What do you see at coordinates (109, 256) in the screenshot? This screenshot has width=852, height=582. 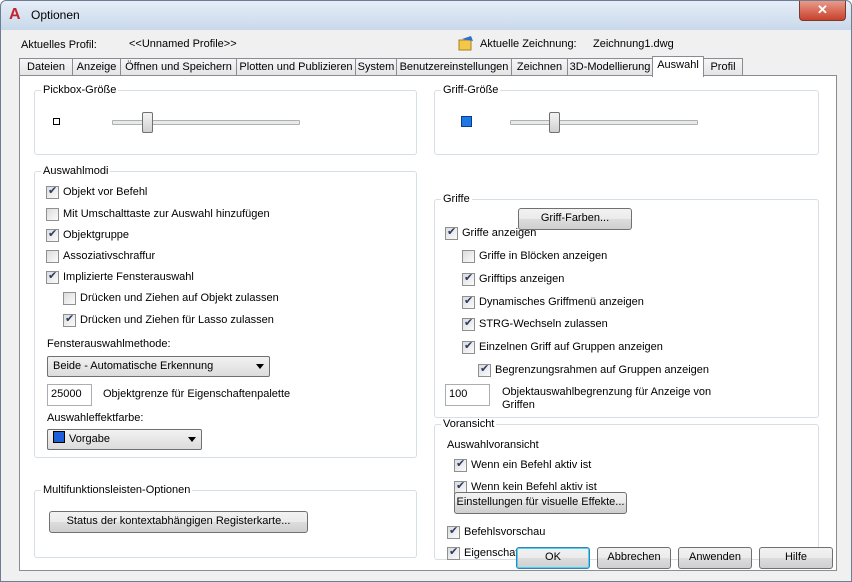 I see `checkbox-label: Assoziativschraffur` at bounding box center [109, 256].